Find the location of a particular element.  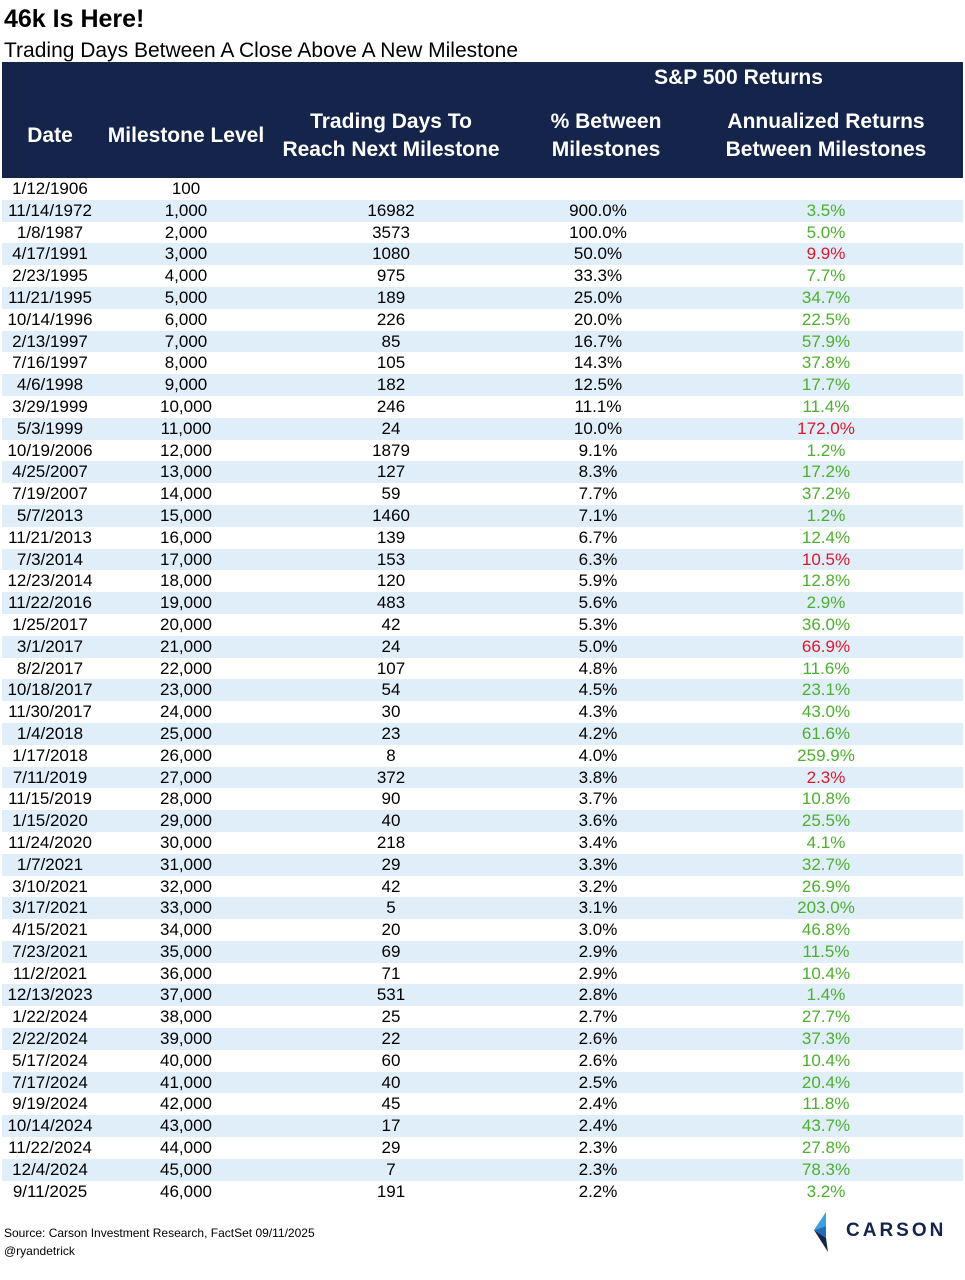

cell-annualized-return: 7.7% is located at coordinates (826, 276).